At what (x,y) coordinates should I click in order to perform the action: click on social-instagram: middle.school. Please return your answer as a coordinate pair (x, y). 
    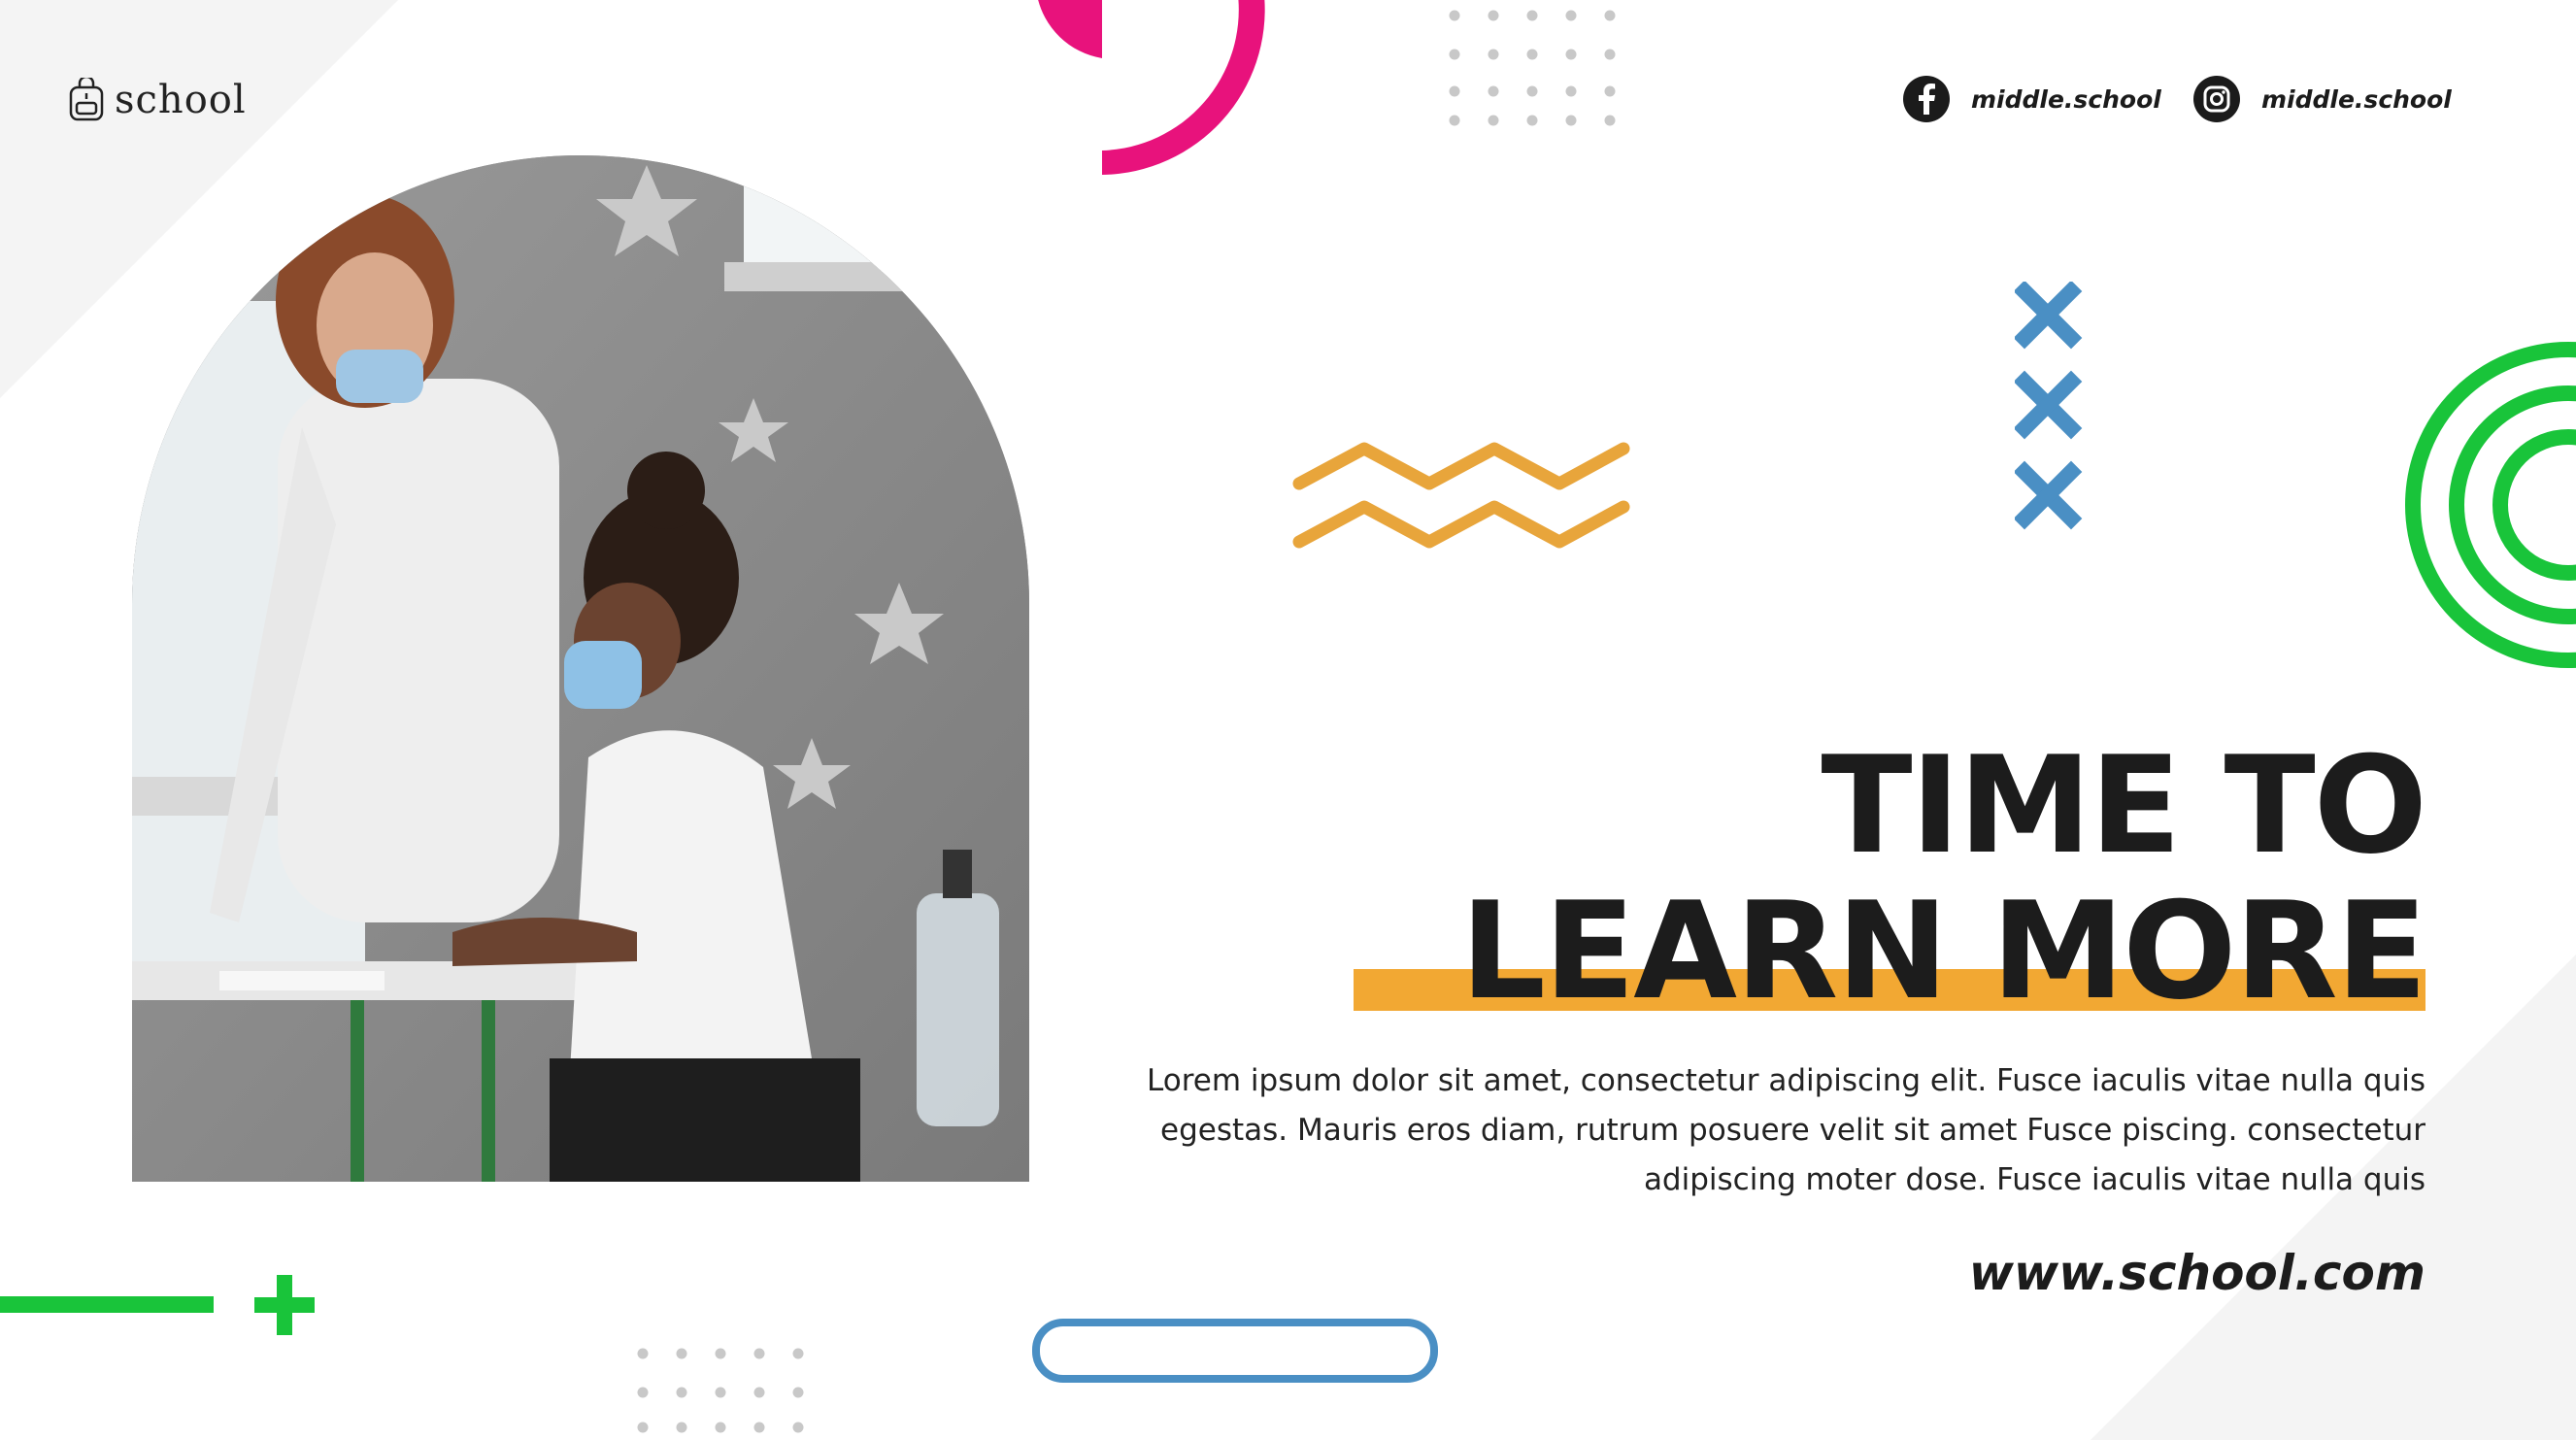
    Looking at the image, I should click on (2323, 99).